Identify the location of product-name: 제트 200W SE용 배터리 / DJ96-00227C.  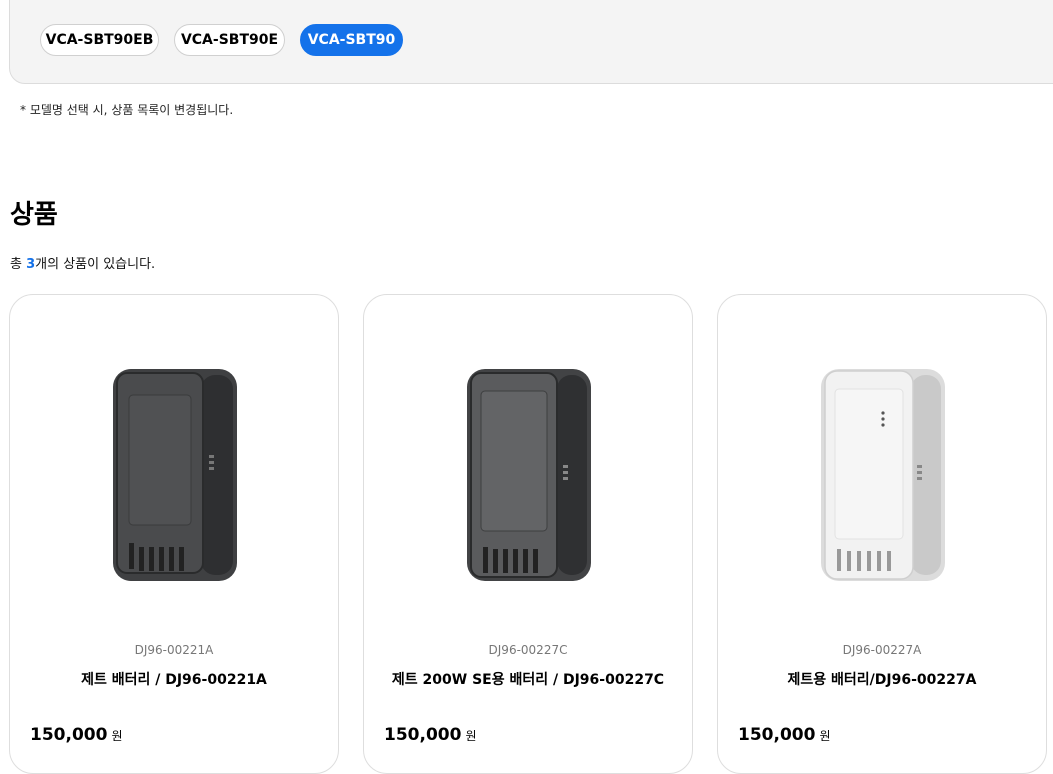
(528, 679).